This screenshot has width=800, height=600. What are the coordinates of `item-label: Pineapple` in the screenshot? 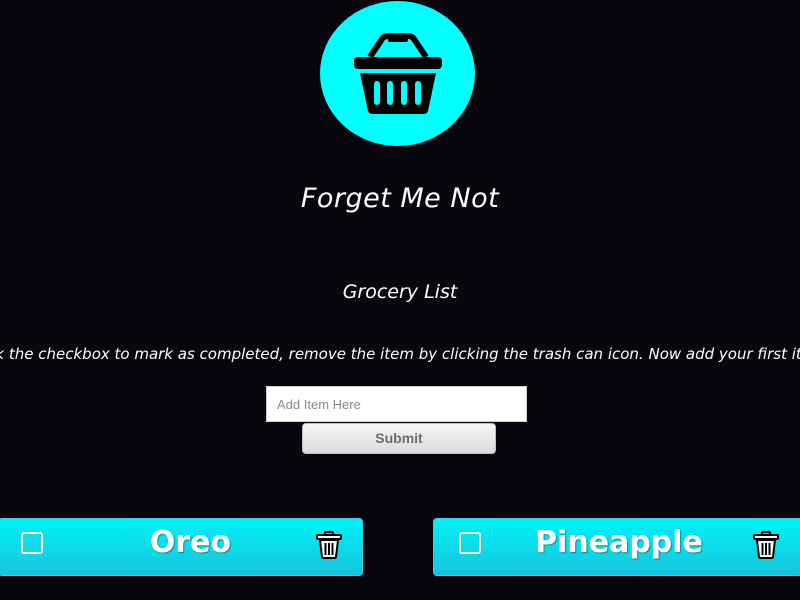 It's located at (619, 542).